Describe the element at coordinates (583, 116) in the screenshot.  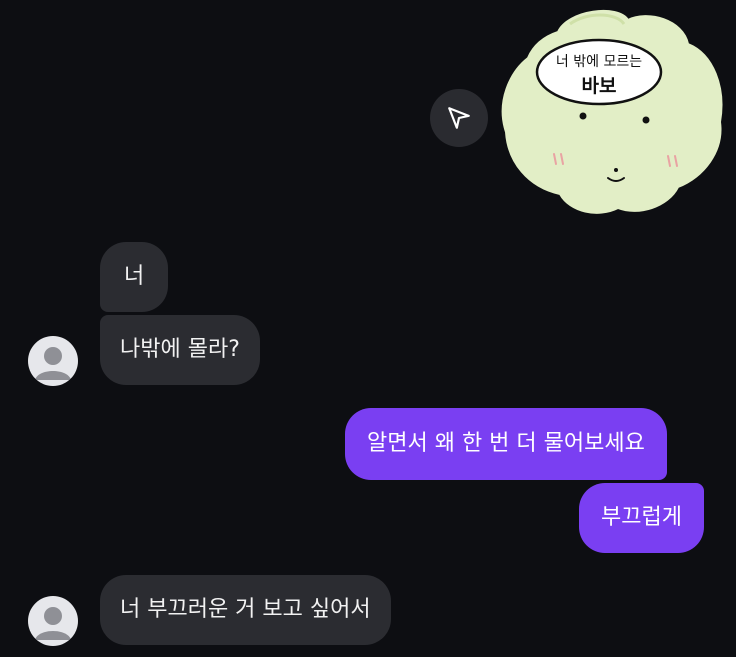
I see `sticker-eye-left` at that location.